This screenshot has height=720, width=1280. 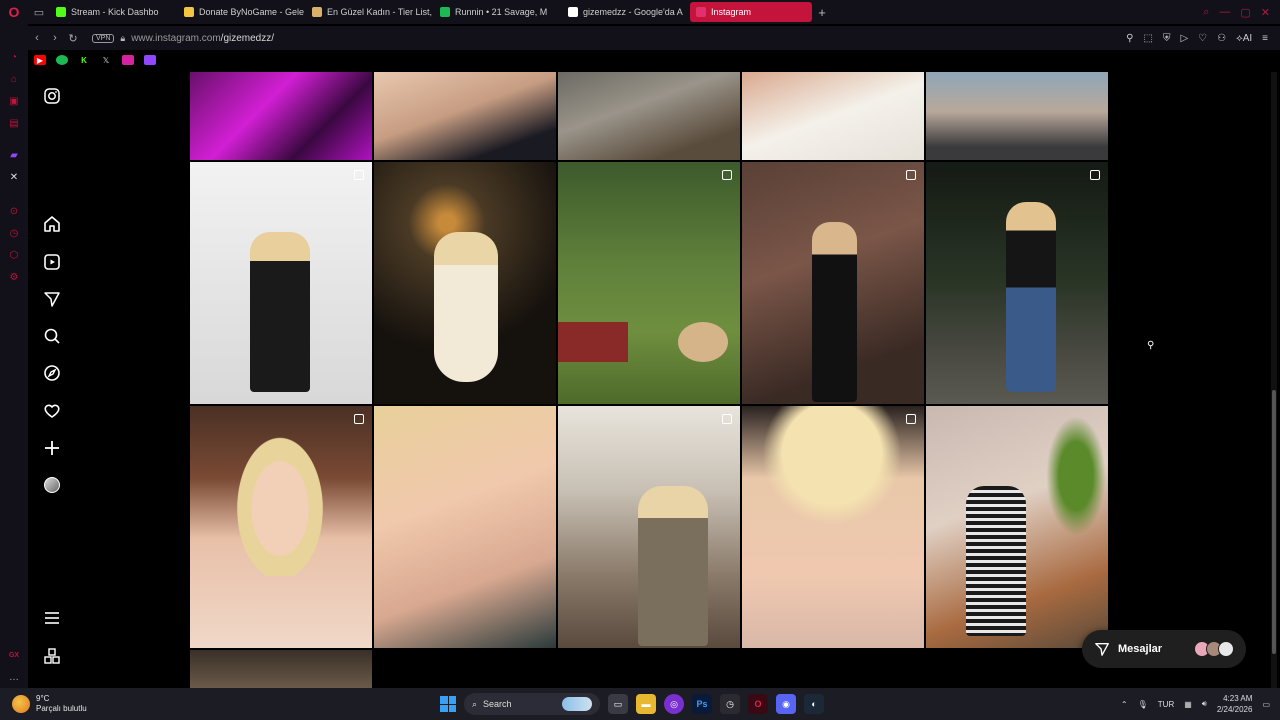 I want to click on twitch-side-icon: ▰, so click(x=14, y=155).